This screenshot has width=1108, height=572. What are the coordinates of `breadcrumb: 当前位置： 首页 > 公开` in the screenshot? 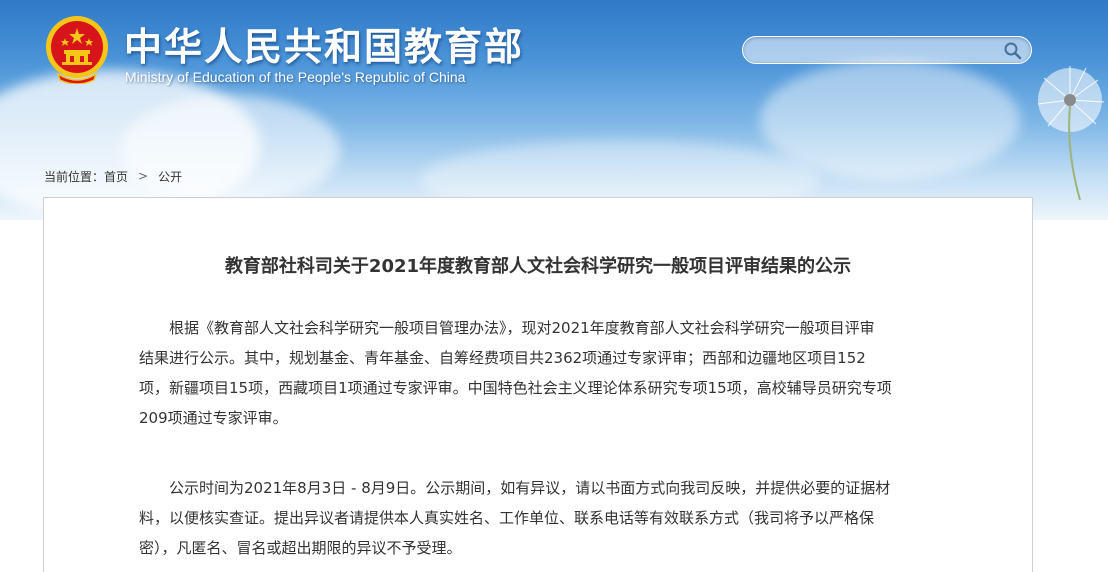 It's located at (113, 176).